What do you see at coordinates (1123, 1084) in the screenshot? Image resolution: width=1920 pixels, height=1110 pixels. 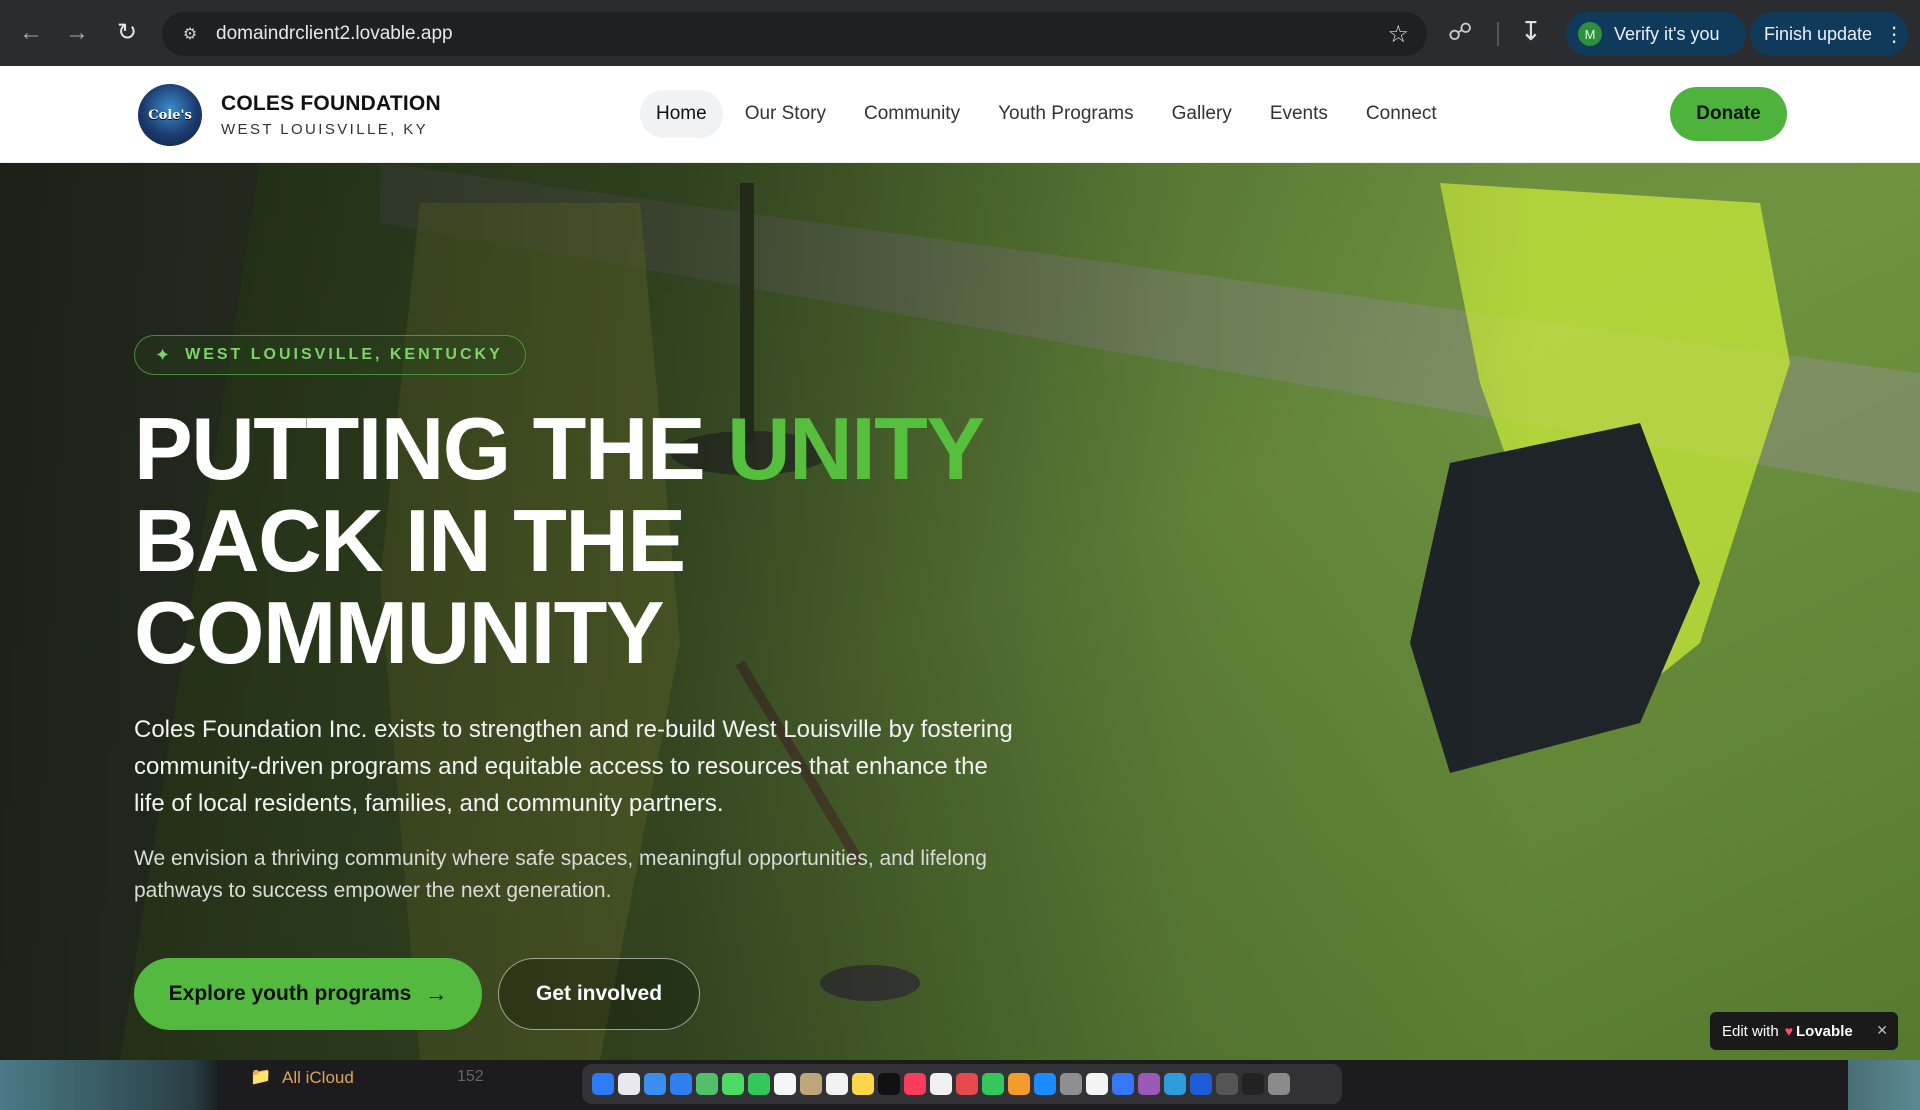 I see `finder-alt-app-icon` at bounding box center [1123, 1084].